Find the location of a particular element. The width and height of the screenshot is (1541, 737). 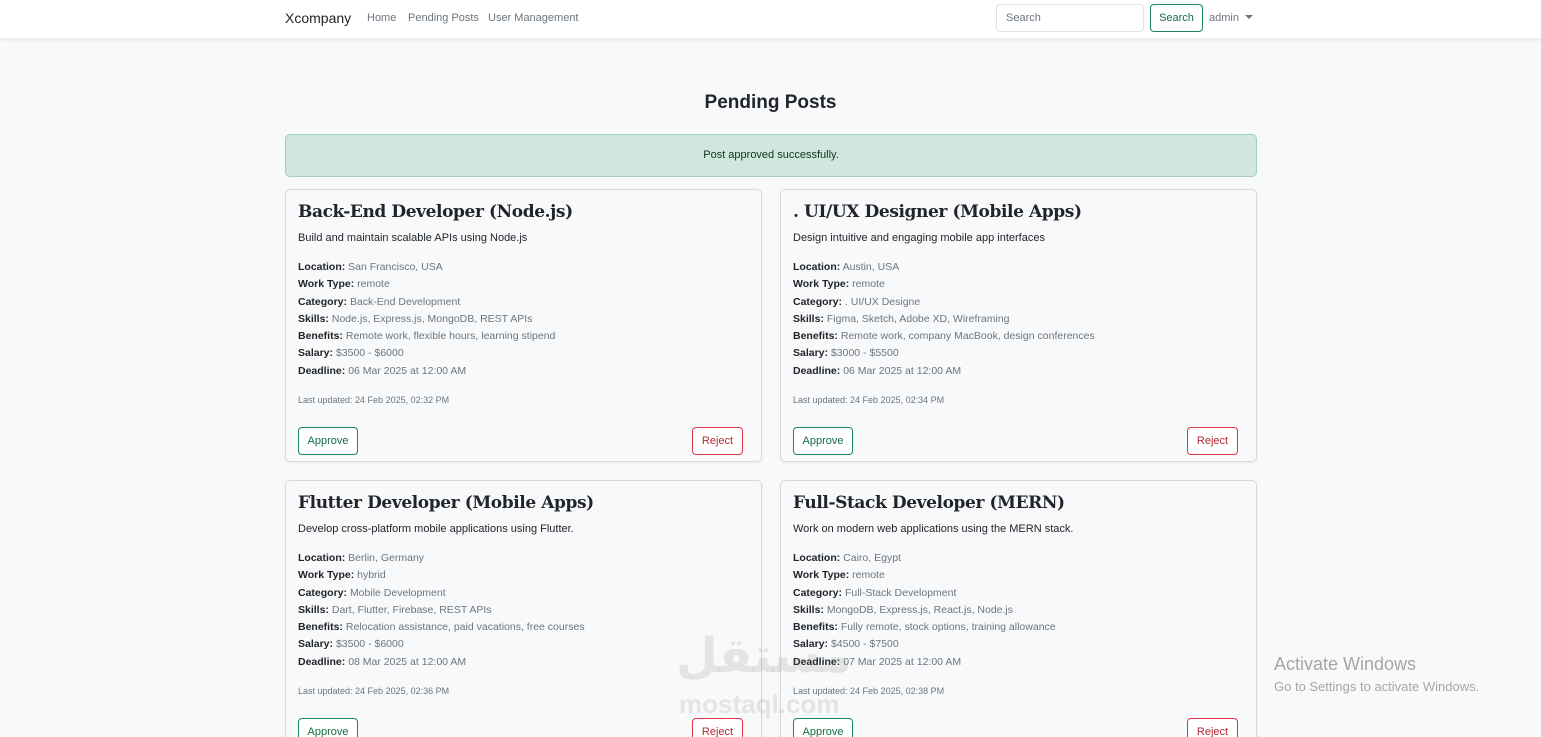

activation-title: Activate Windows is located at coordinates (1345, 664).